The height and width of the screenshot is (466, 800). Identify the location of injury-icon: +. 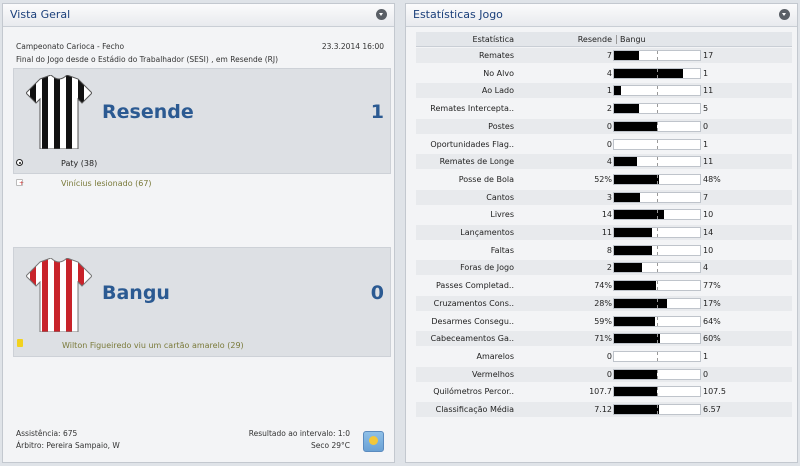
(20, 182).